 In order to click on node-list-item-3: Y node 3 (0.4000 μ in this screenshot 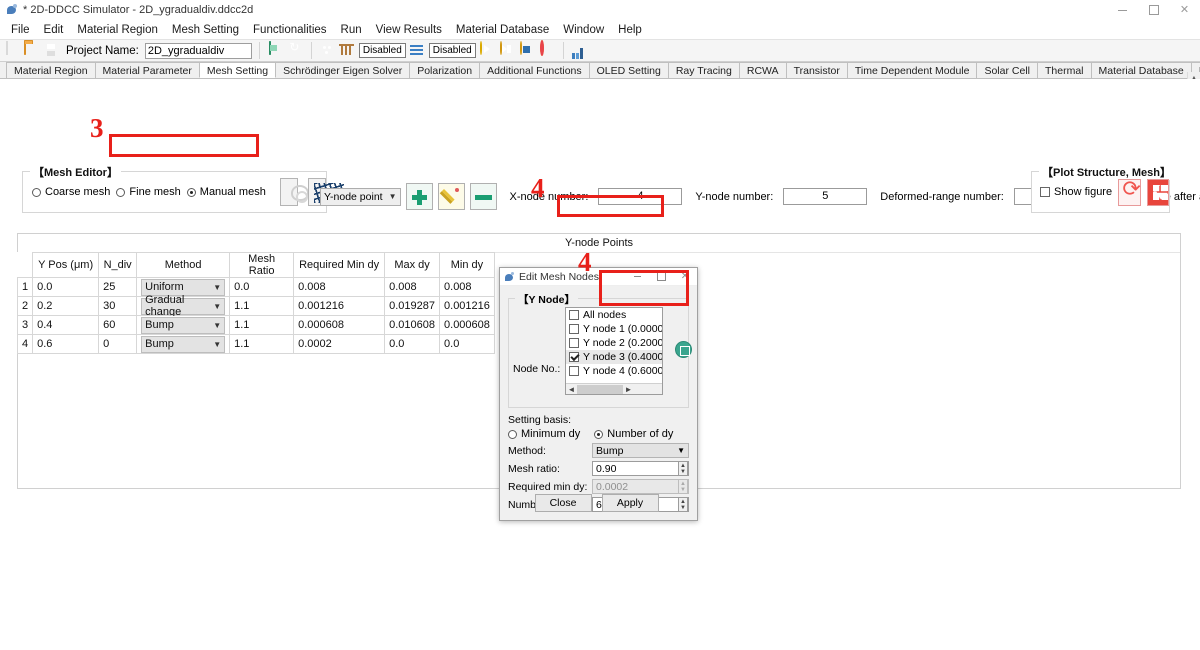, I will do `click(614, 357)`.